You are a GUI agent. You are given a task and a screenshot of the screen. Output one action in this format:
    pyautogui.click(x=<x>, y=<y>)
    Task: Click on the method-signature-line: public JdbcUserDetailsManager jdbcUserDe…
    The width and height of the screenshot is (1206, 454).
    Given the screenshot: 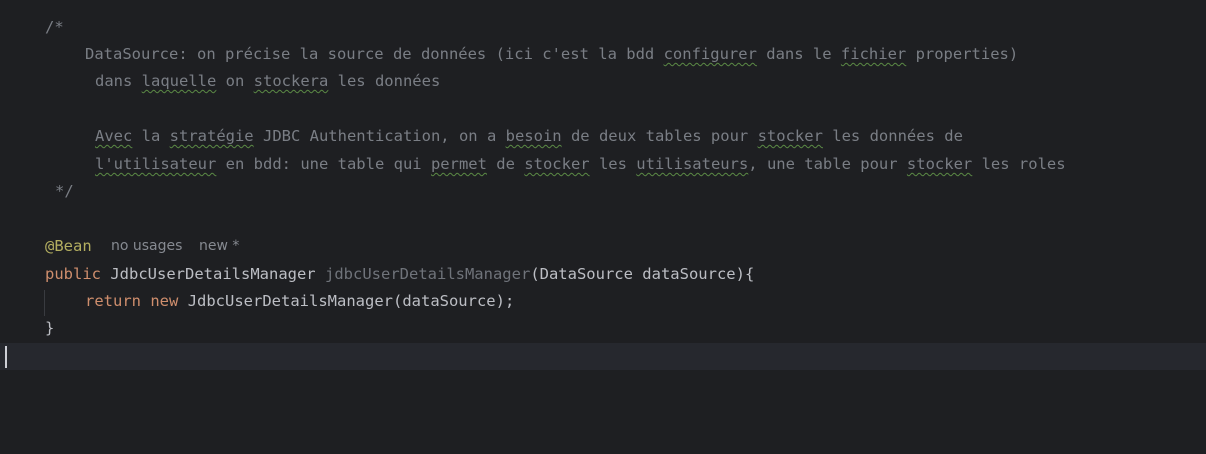 What is the action you would take?
    pyautogui.click(x=400, y=274)
    